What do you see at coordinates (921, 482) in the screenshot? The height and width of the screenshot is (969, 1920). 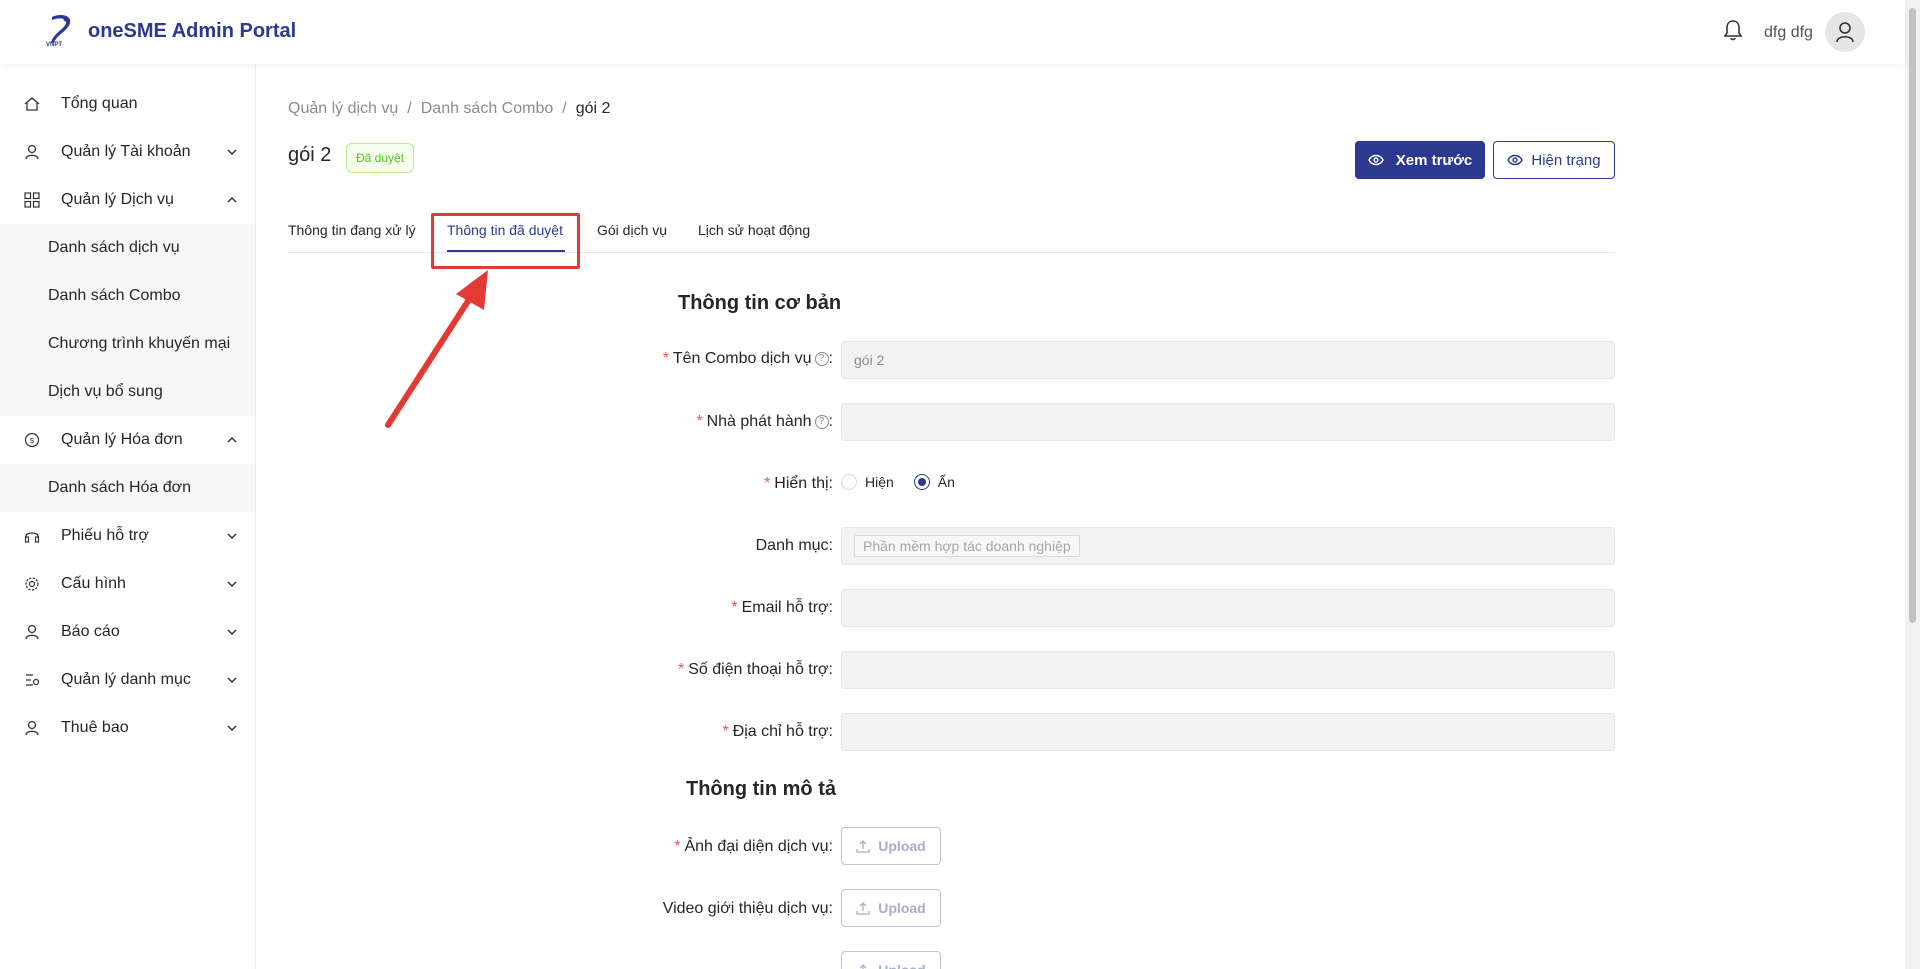 I see `radio-hide` at bounding box center [921, 482].